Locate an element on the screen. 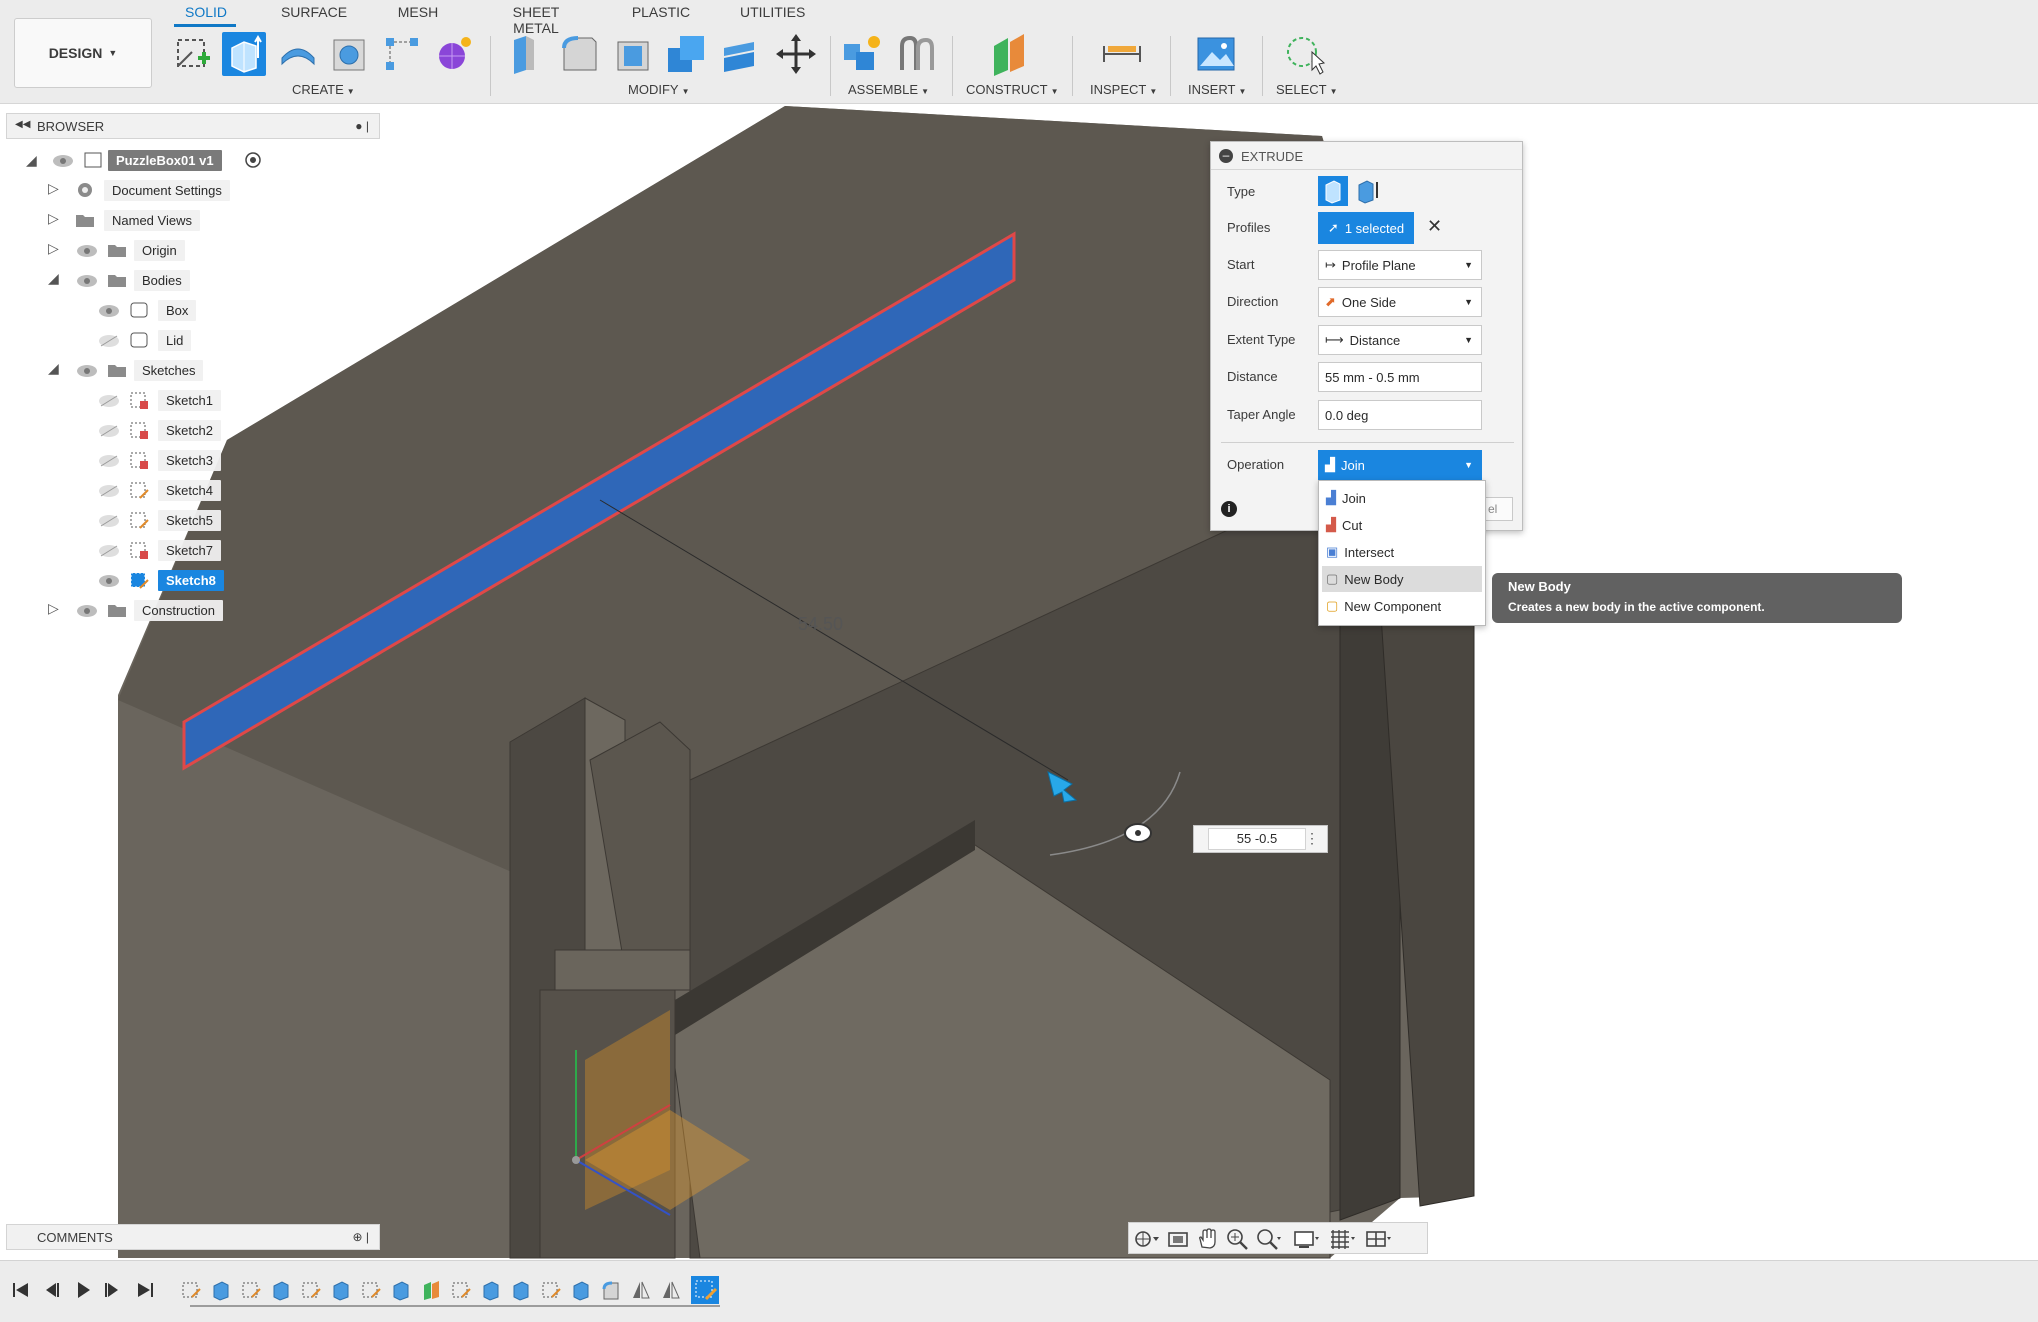 The width and height of the screenshot is (2038, 1322). shell-icon is located at coordinates (634, 54).